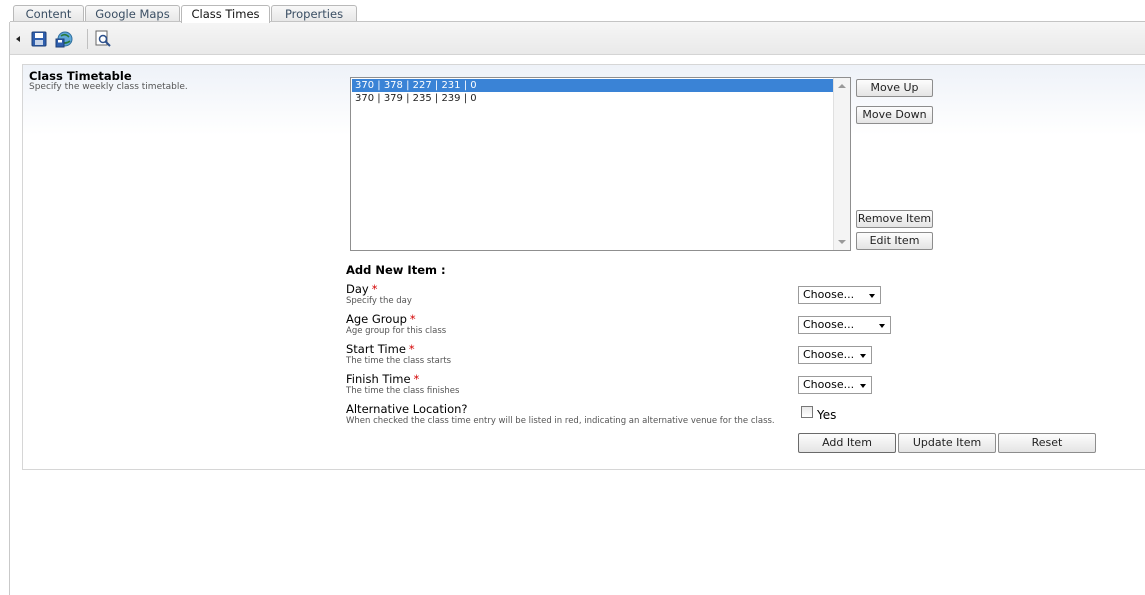  What do you see at coordinates (1047, 443) in the screenshot?
I see `reset-button: Reset` at bounding box center [1047, 443].